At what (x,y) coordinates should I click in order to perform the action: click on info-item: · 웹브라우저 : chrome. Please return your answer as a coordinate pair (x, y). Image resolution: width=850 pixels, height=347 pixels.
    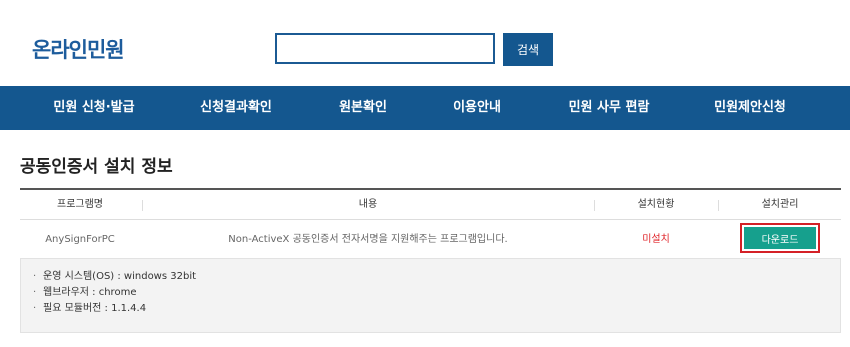
    Looking at the image, I should click on (436, 293).